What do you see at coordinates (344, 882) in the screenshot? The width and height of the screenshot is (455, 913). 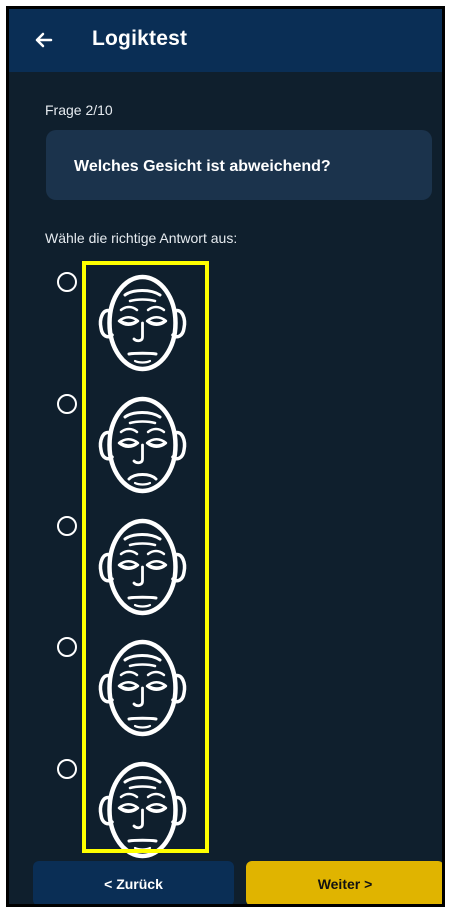 I see `next-button: Weiter >` at bounding box center [344, 882].